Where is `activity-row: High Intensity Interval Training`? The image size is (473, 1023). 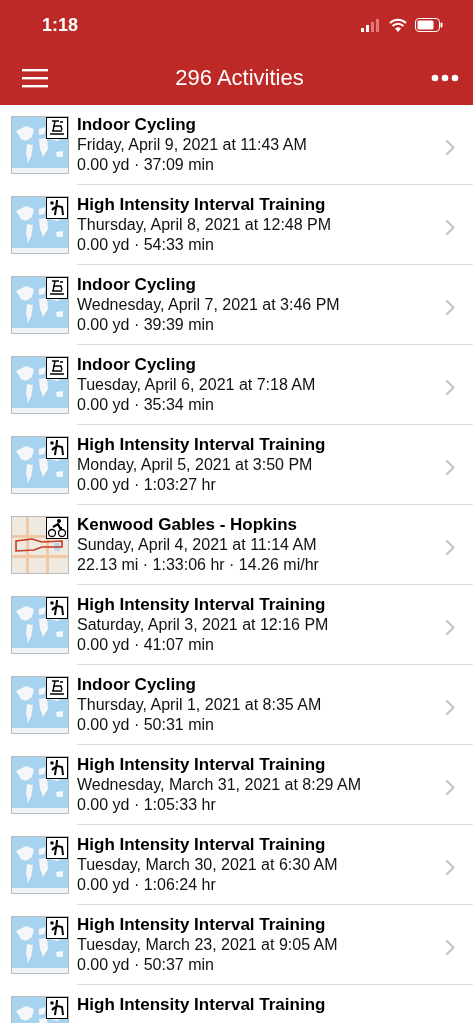
activity-row: High Intensity Interval Training is located at coordinates (236, 1004).